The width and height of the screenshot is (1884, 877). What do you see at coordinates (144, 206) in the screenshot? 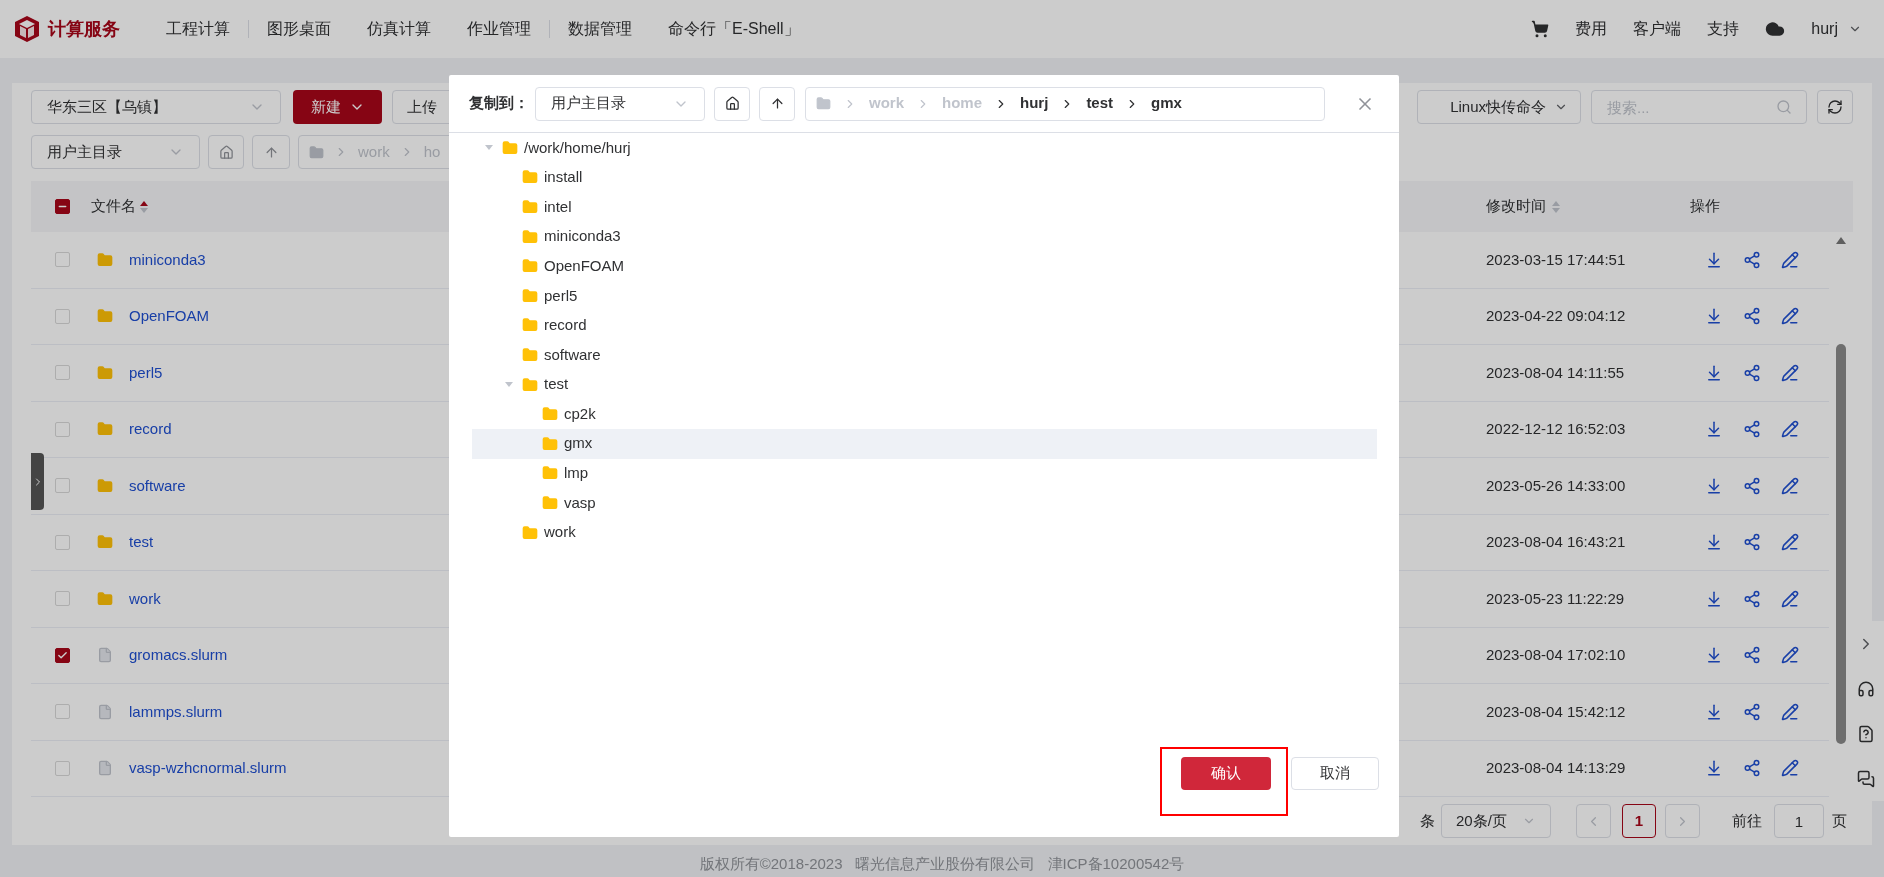
I see `sort-icon` at bounding box center [144, 206].